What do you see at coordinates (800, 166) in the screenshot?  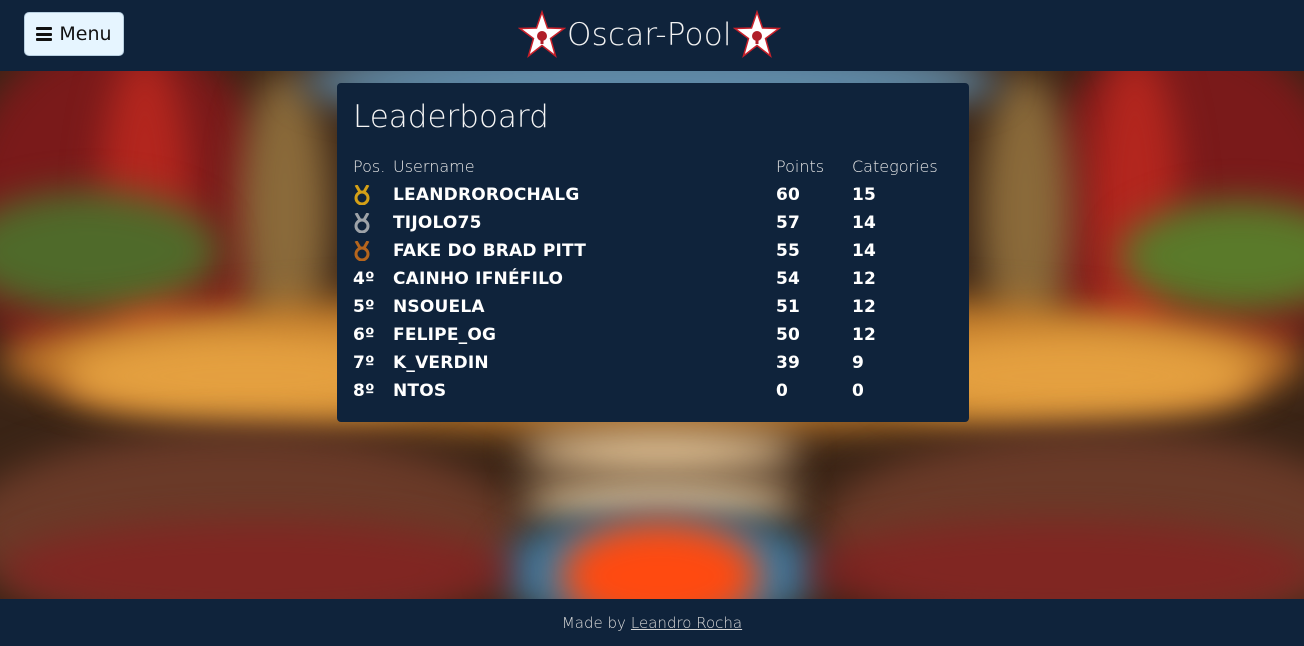 I see `column-header-points: Points` at bounding box center [800, 166].